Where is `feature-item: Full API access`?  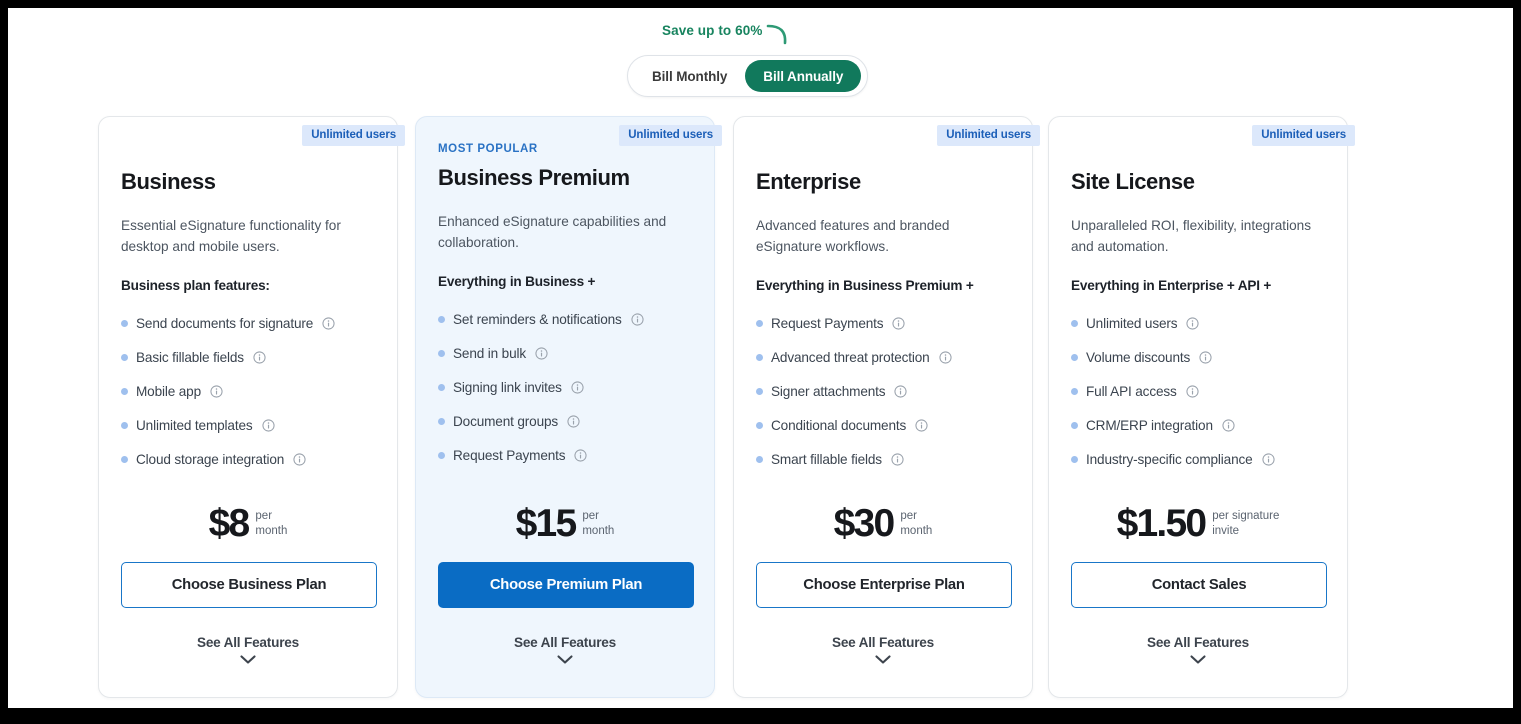
feature-item: Full API access is located at coordinates (1198, 391).